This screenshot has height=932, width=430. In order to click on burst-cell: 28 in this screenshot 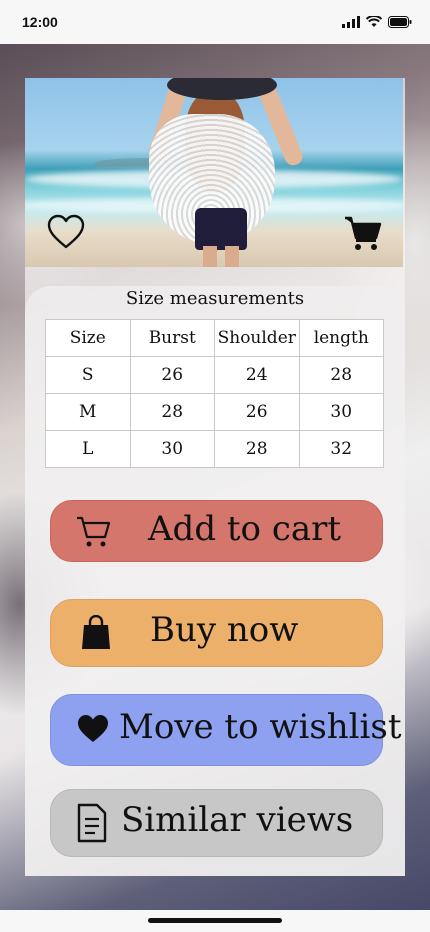, I will do `click(172, 412)`.